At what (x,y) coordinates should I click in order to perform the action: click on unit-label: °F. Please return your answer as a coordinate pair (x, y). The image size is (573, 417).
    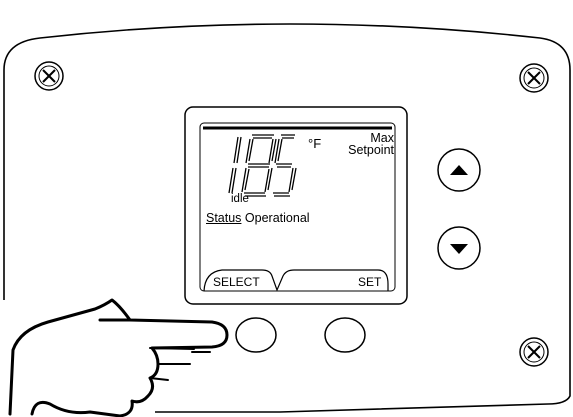
    Looking at the image, I should click on (315, 143).